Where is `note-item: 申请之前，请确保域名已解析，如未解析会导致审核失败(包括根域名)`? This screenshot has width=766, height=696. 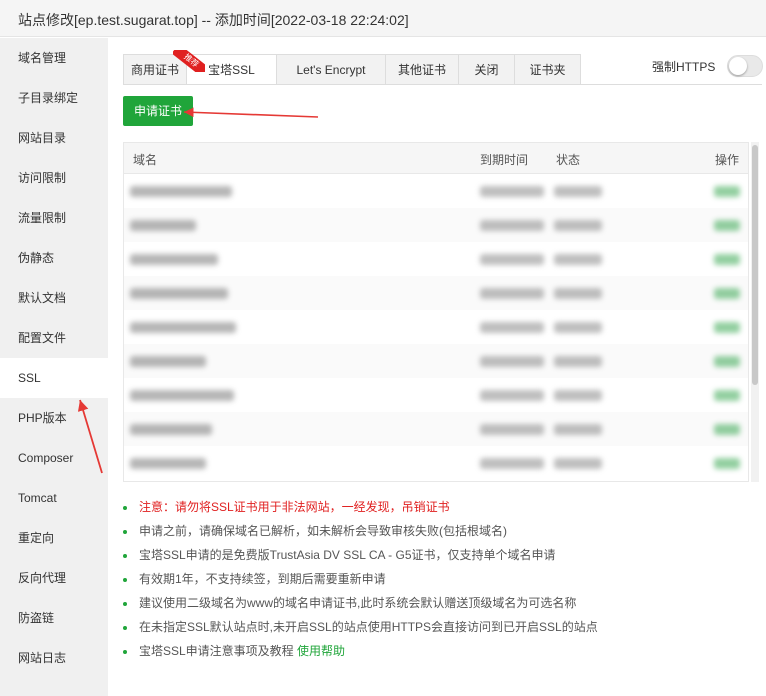
note-item: 申请之前，请确保域名已解析，如未解析会导致审核失败(包括根域名) is located at coordinates (360, 535).